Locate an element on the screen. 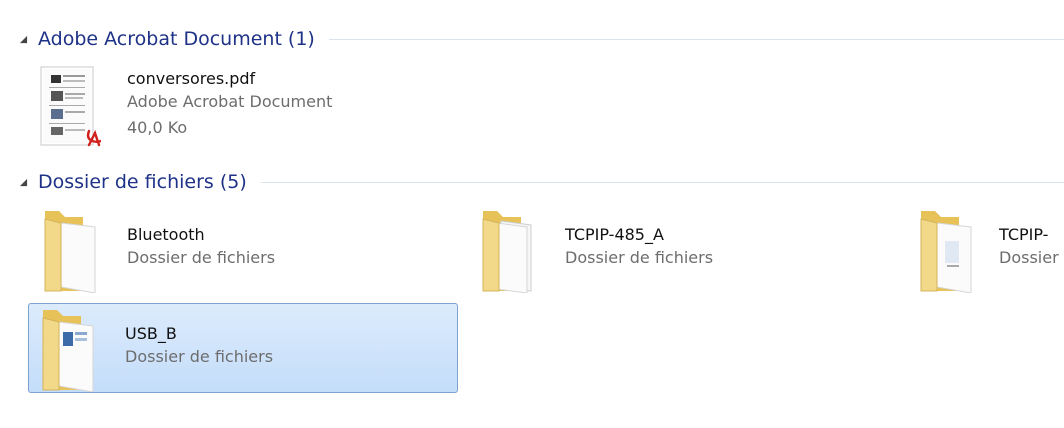 Image resolution: width=1064 pixels, height=428 pixels. group-title: Dossier de fichiers (5) is located at coordinates (142, 182).